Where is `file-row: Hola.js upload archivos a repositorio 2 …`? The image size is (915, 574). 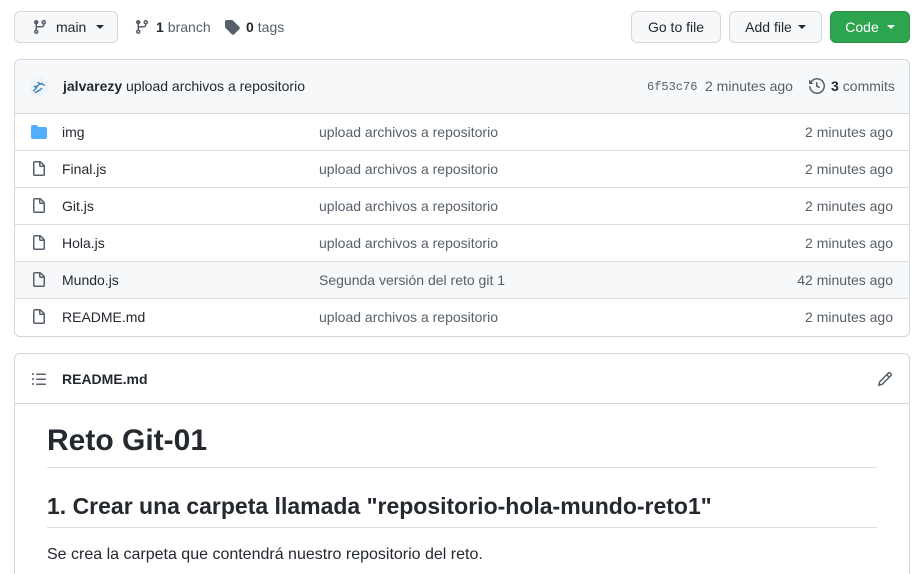
file-row: Hola.js upload archivos a repositorio 2 … is located at coordinates (462, 243).